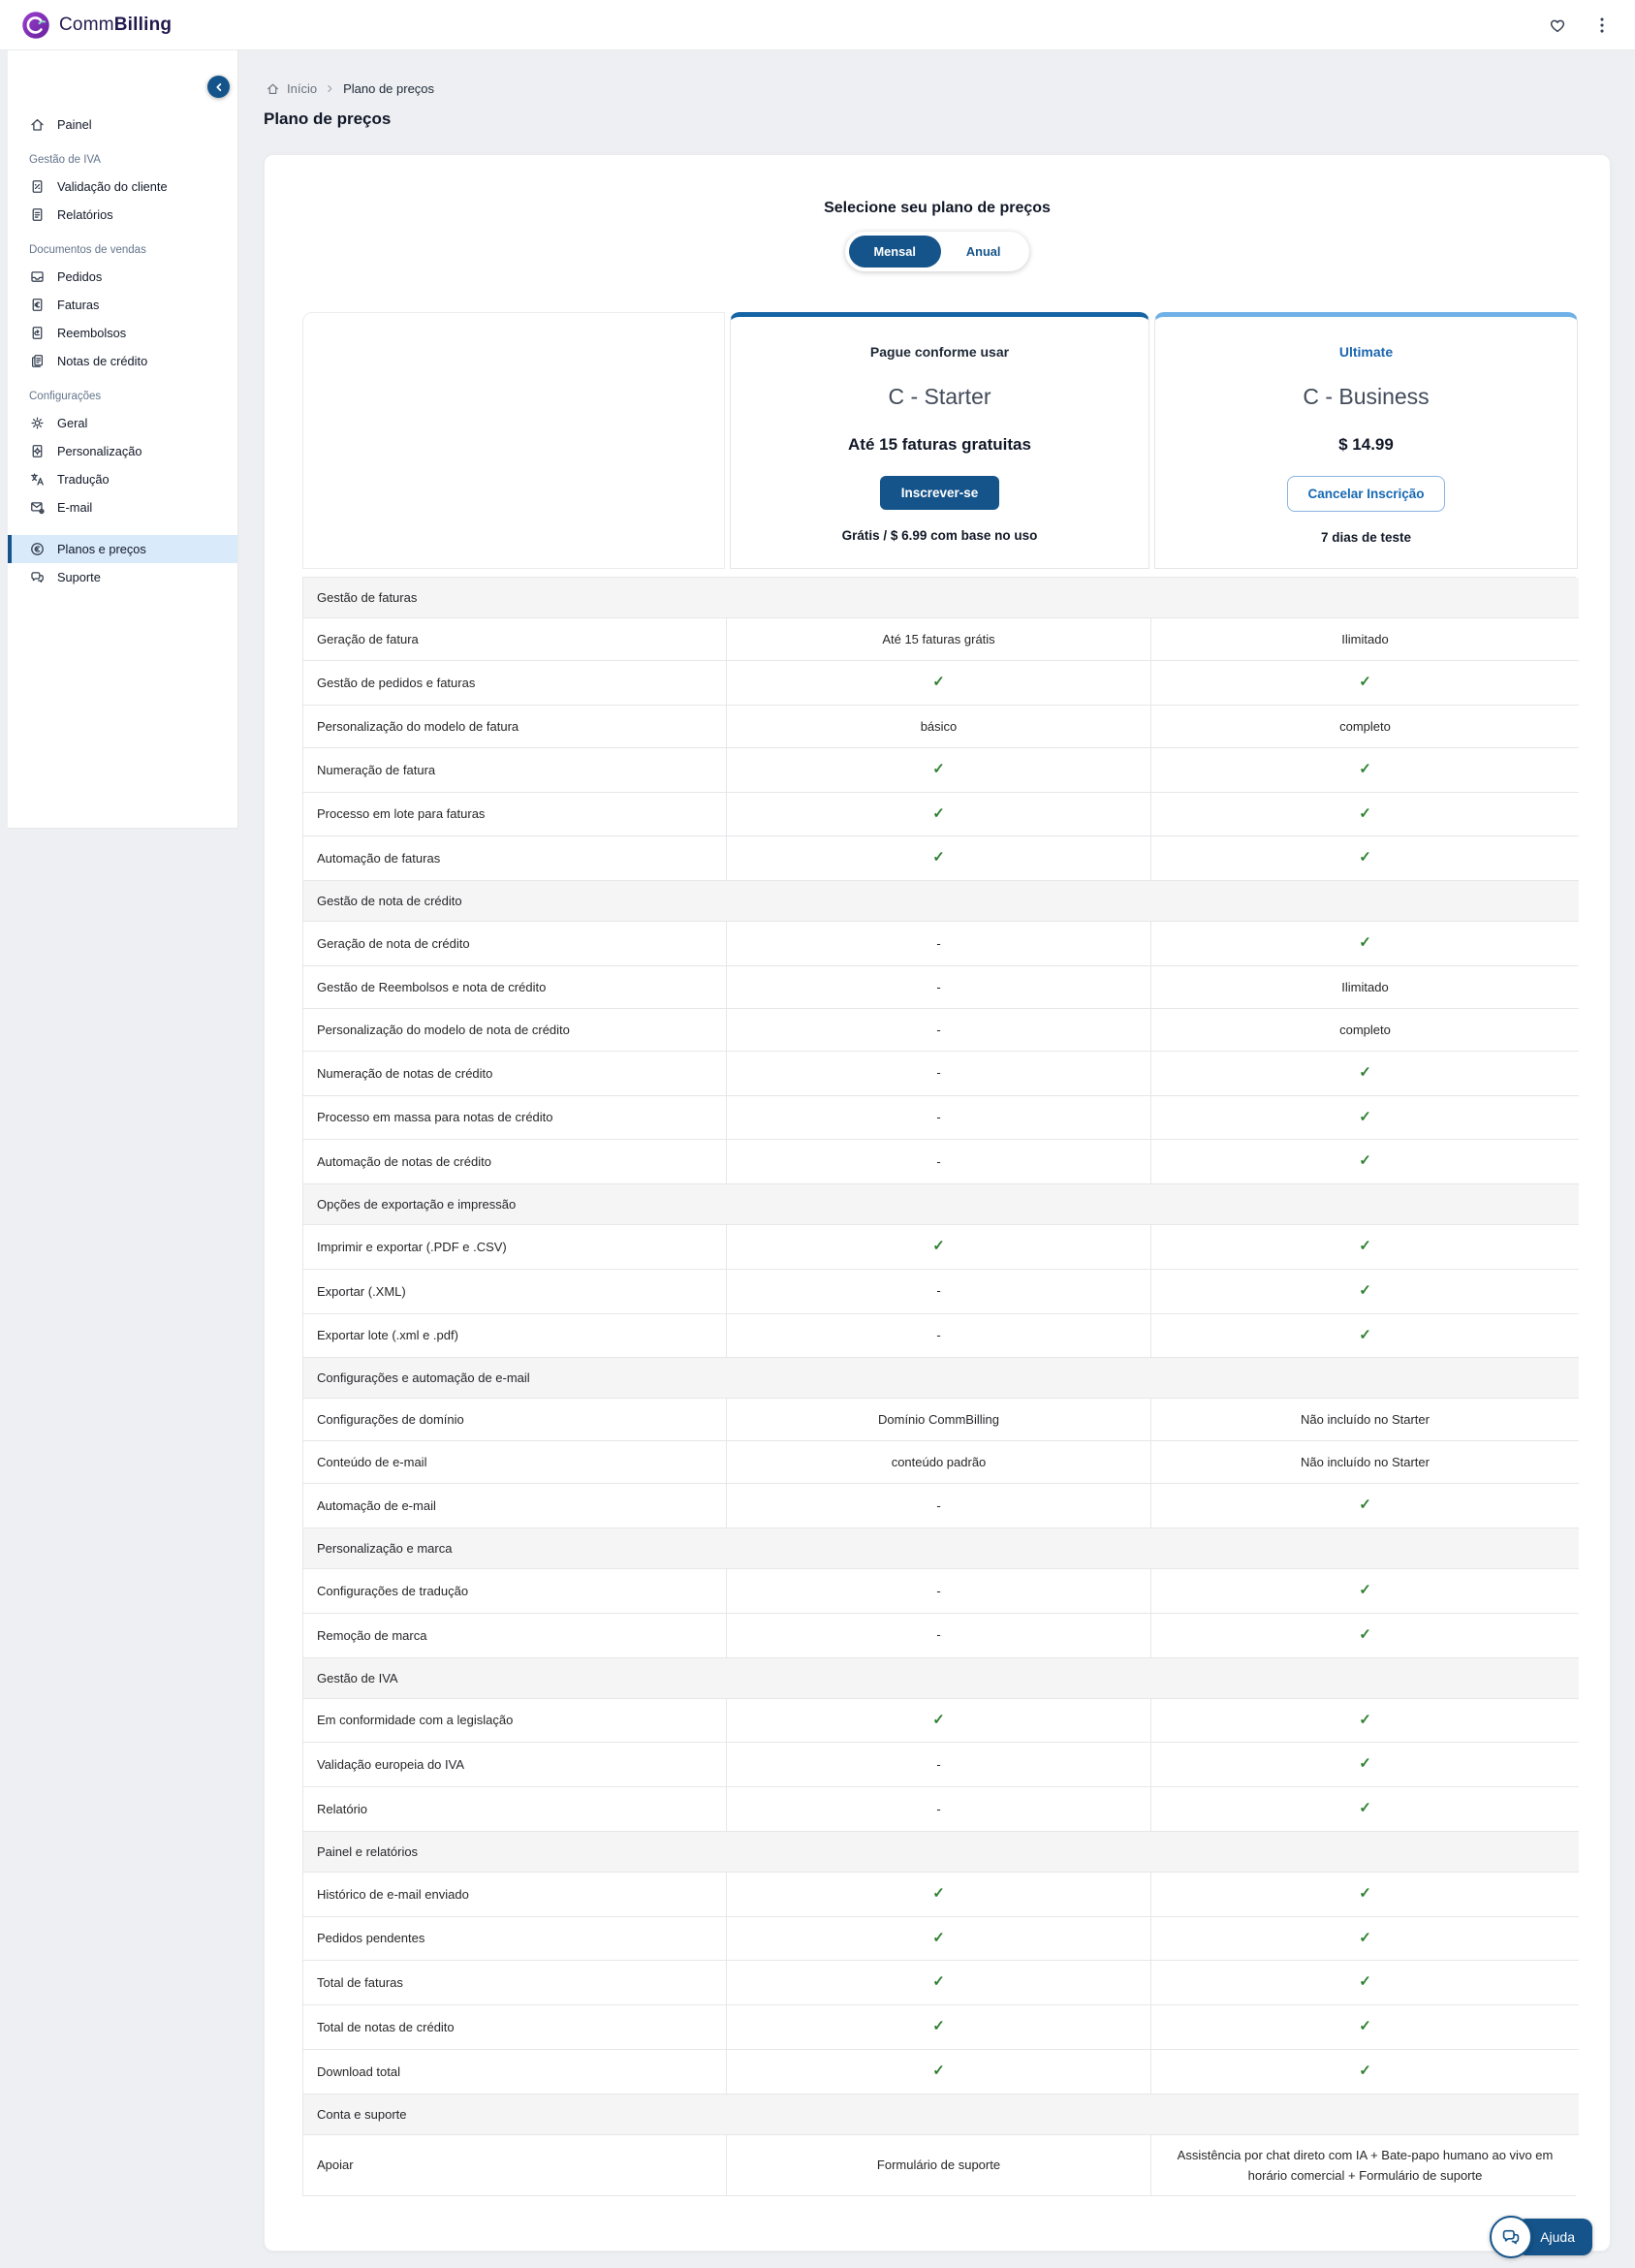  I want to click on feature-cell: Automação de notas de crédito, so click(514, 1162).